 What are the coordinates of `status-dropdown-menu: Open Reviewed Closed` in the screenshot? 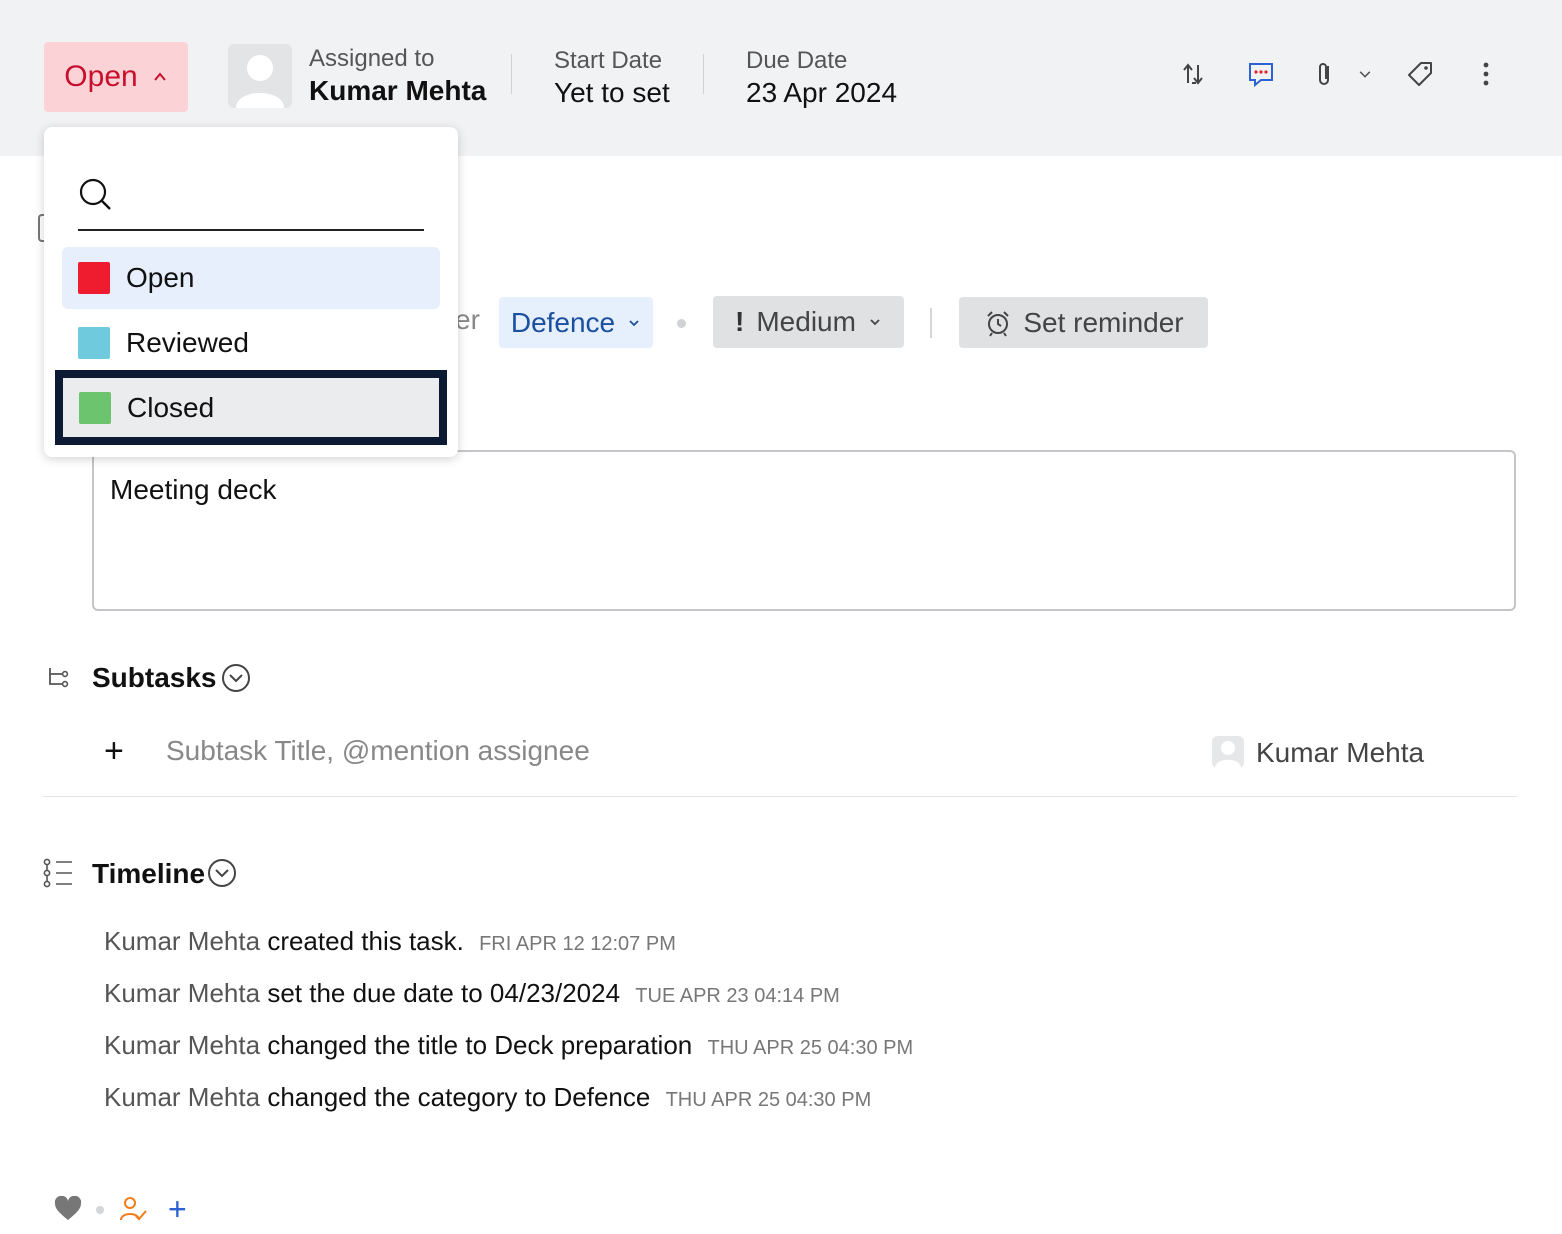 It's located at (251, 292).